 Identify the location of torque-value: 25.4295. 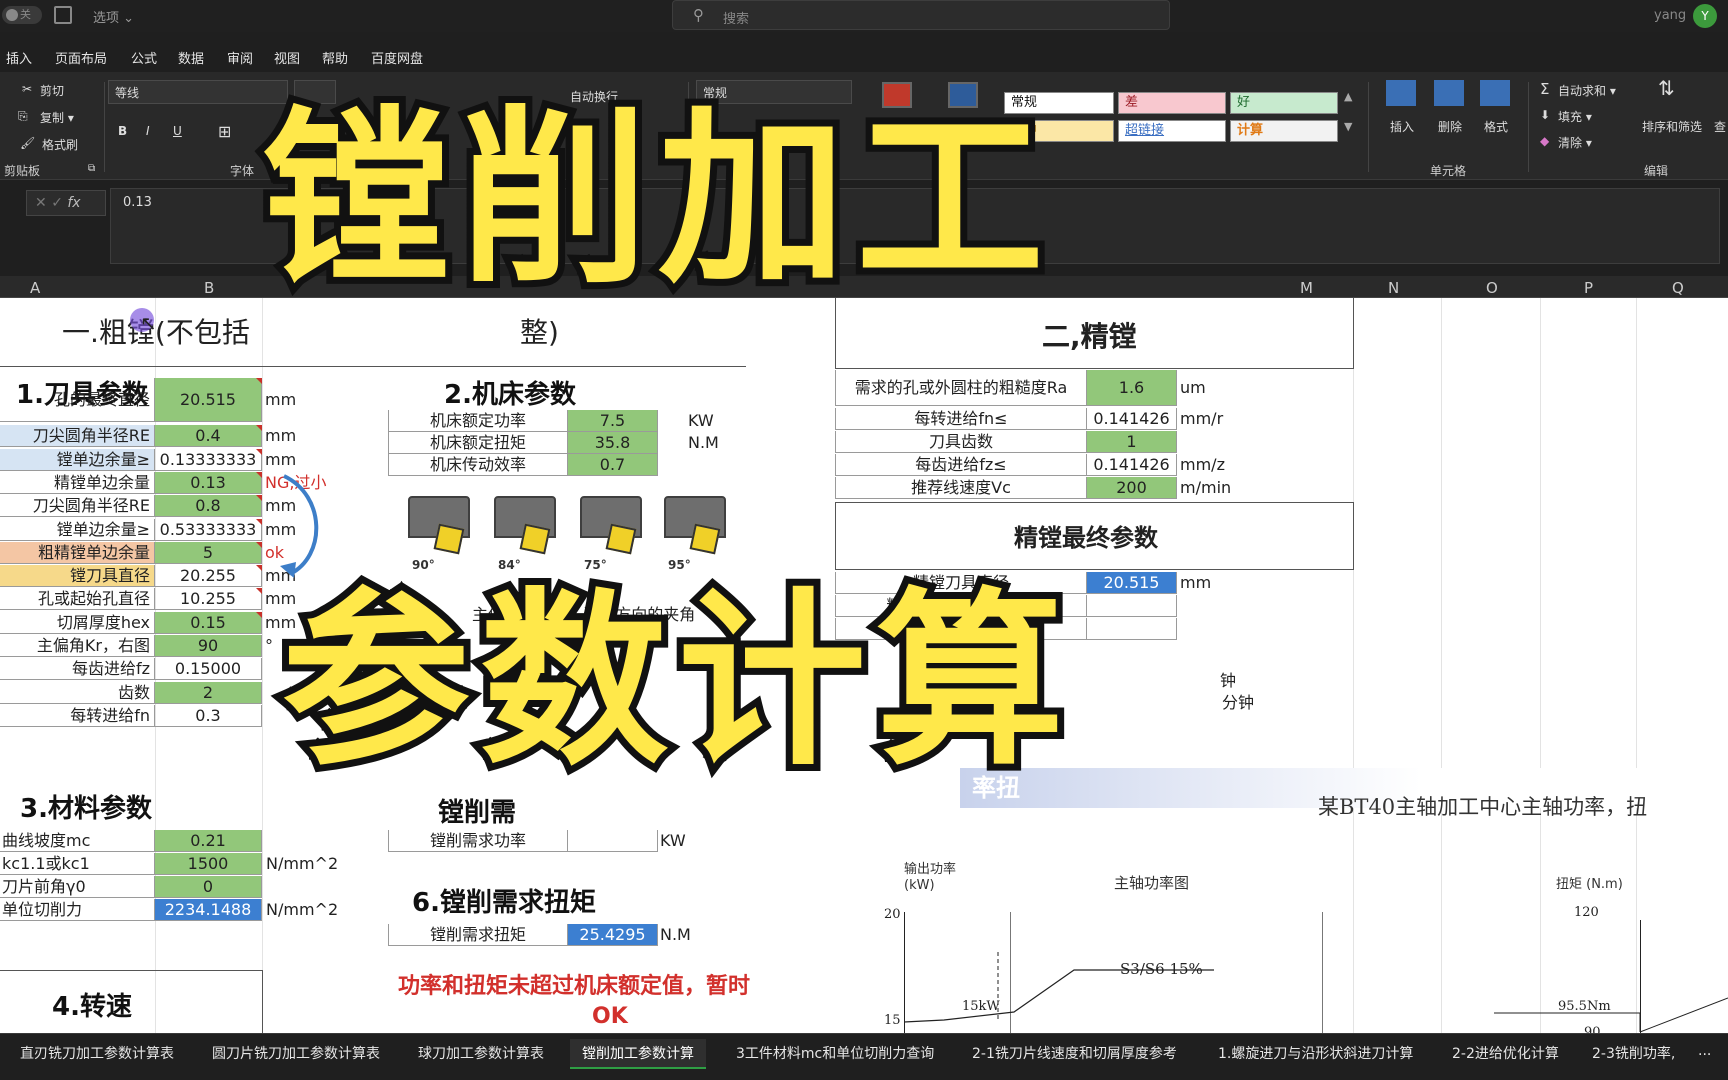
(613, 935).